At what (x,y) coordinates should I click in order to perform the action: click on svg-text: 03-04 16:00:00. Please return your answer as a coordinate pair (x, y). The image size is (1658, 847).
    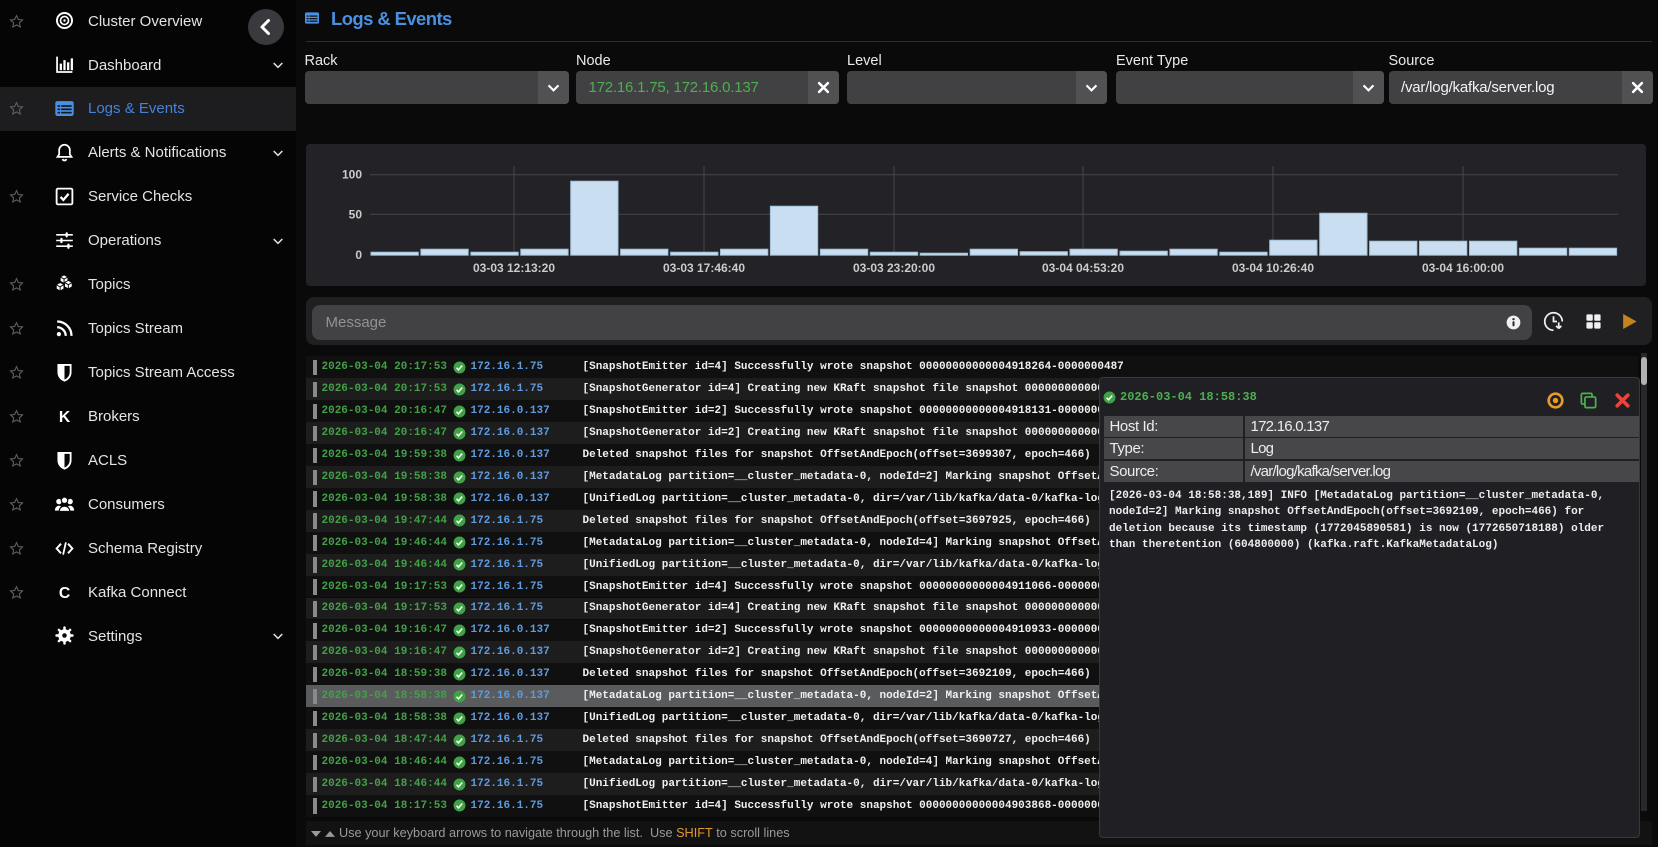
    Looking at the image, I should click on (1463, 268).